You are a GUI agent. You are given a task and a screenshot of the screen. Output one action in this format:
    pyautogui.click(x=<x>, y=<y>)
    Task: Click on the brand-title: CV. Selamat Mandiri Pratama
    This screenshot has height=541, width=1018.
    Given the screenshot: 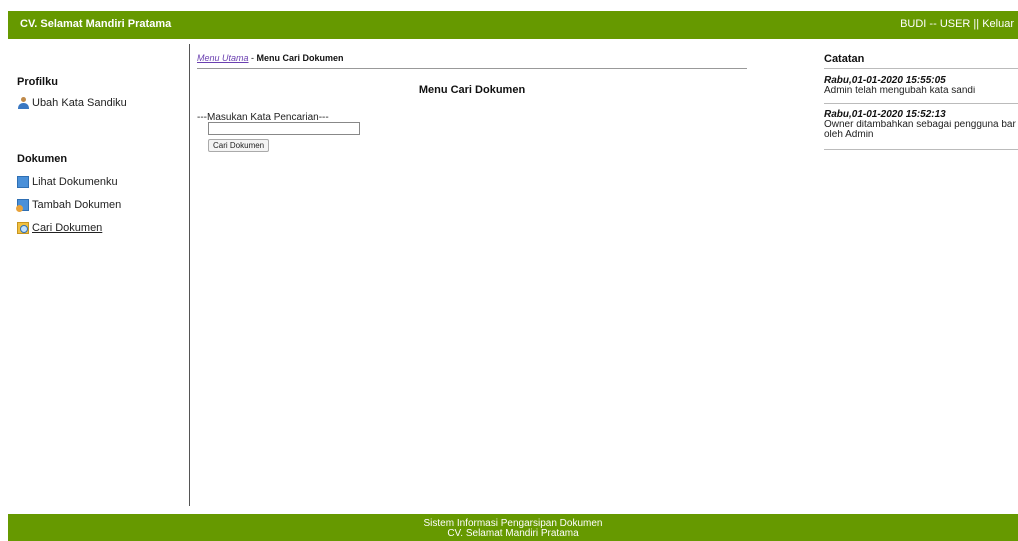 What is the action you would take?
    pyautogui.click(x=96, y=24)
    